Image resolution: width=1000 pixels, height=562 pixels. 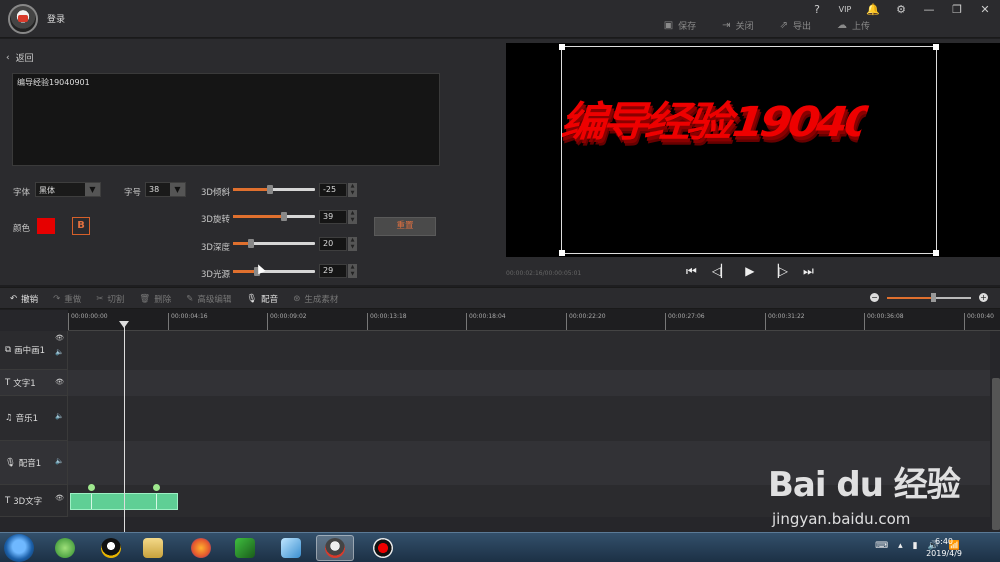 I want to click on zoom-out-icon: −, so click(x=874, y=297).